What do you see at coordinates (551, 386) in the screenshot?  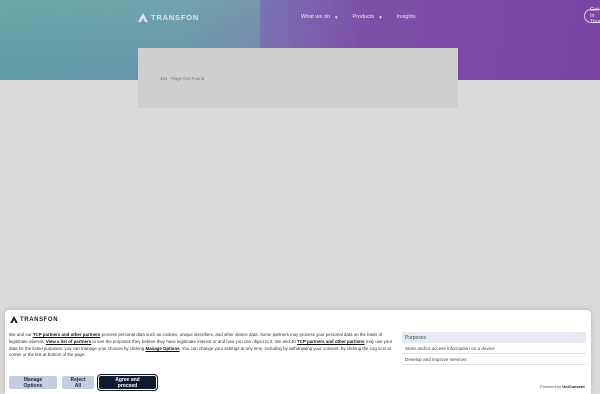 I see `powered-by-prefix: Powered by` at bounding box center [551, 386].